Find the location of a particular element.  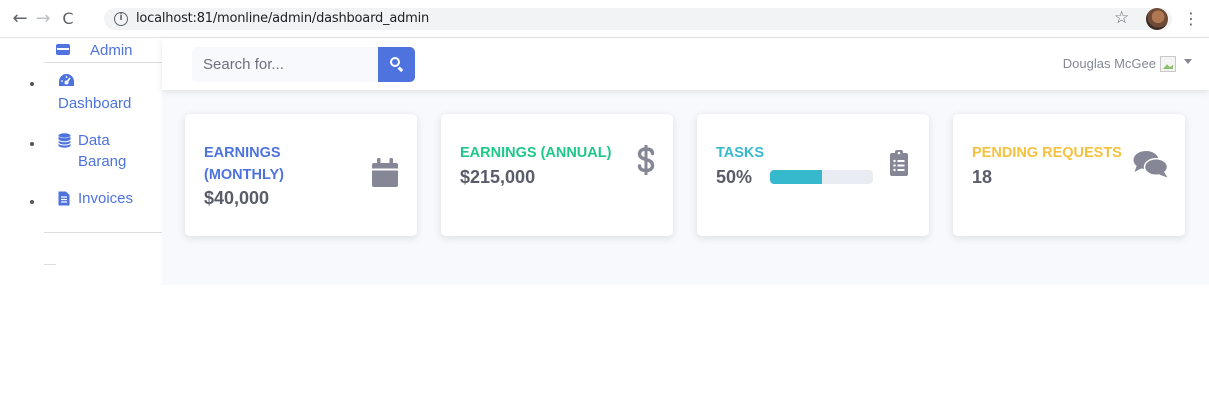

card-title: EARNINGS (ANNUAL) is located at coordinates (536, 153).